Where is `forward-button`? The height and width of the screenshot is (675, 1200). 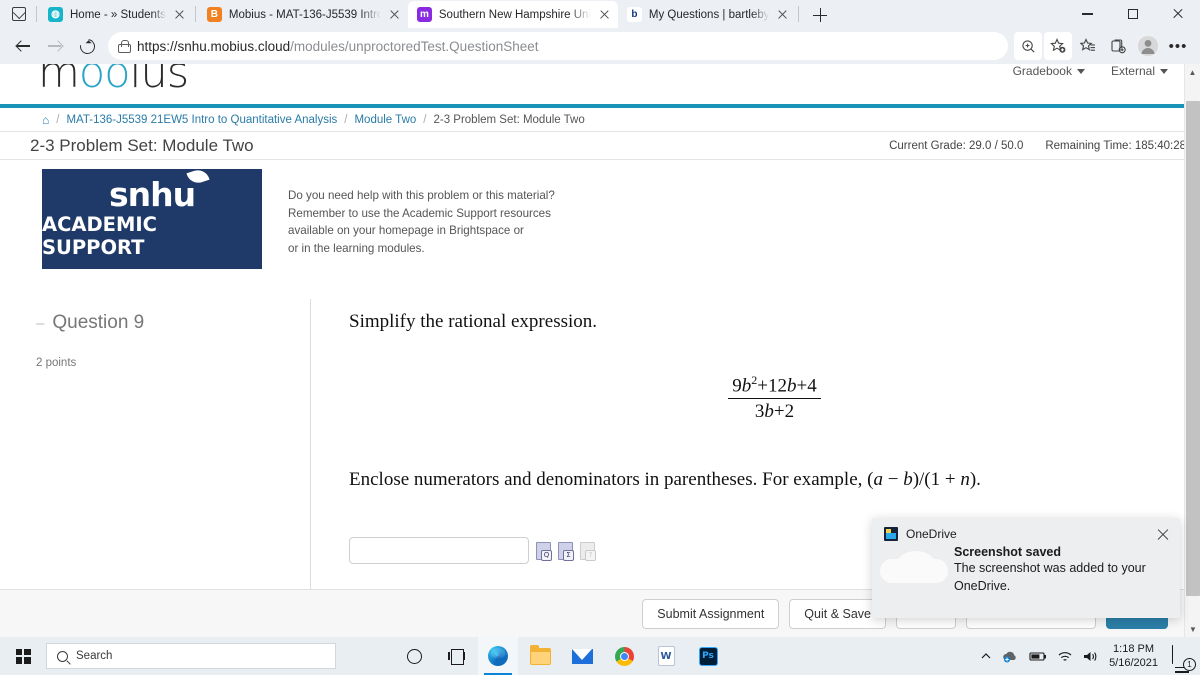
forward-button is located at coordinates (55, 46).